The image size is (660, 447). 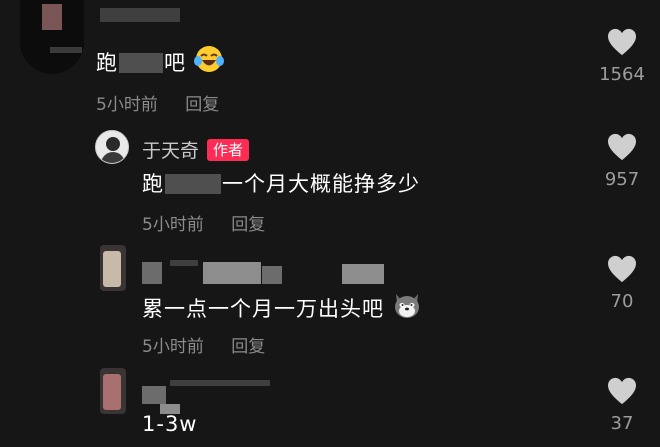 I want to click on like-count: 70, so click(x=622, y=301).